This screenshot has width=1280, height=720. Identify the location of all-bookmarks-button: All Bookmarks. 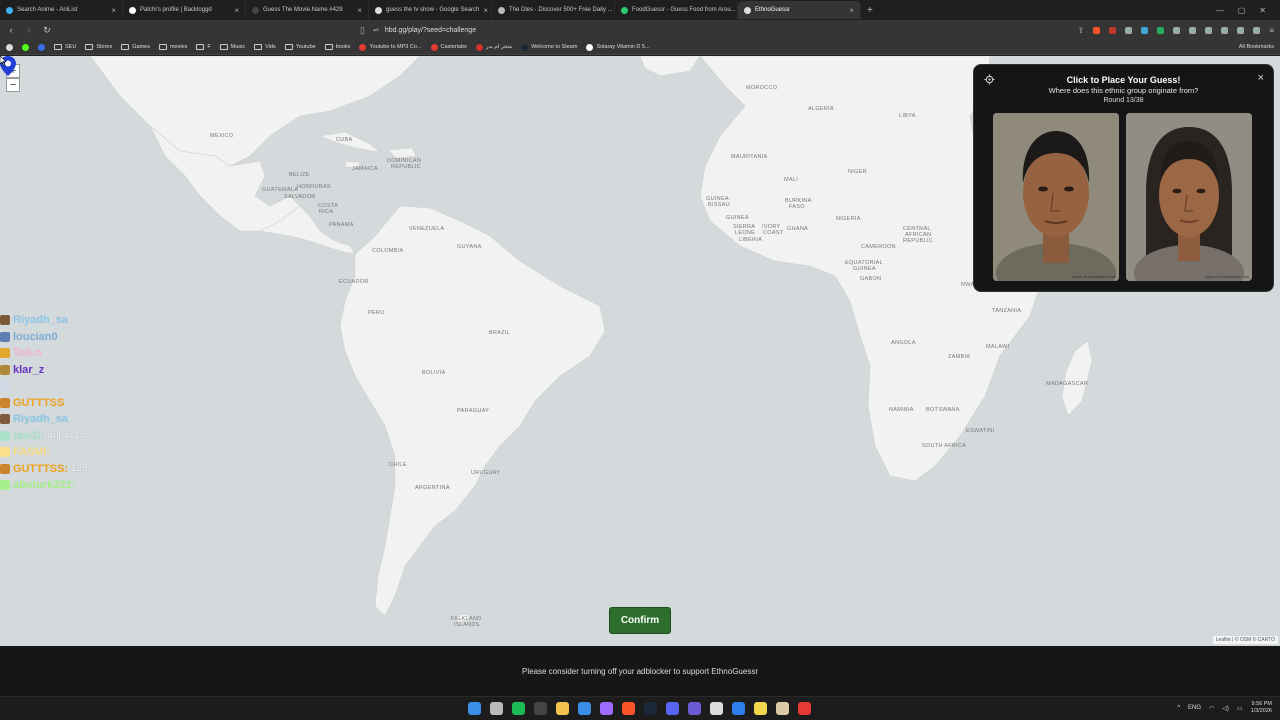
(1256, 47).